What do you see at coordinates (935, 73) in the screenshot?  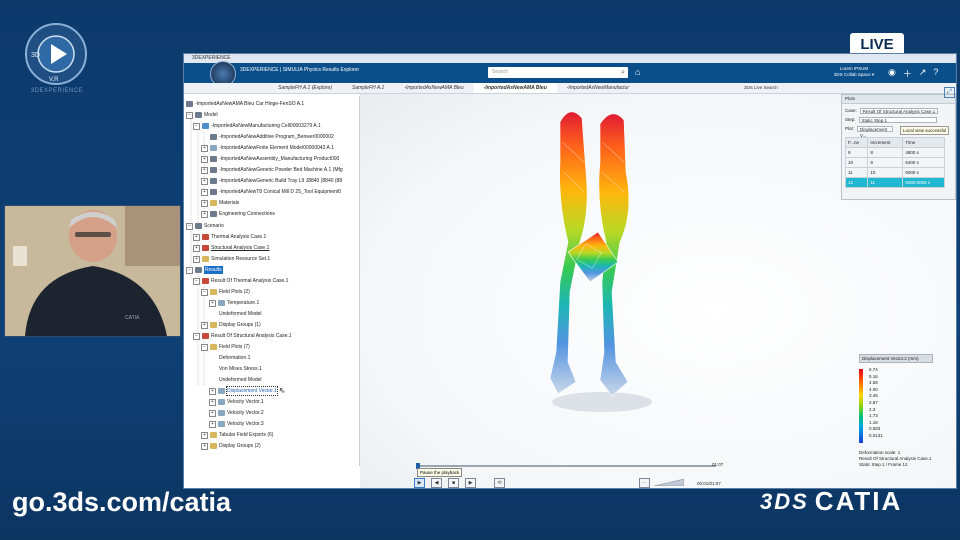 I see `help-icon: ?` at bounding box center [935, 73].